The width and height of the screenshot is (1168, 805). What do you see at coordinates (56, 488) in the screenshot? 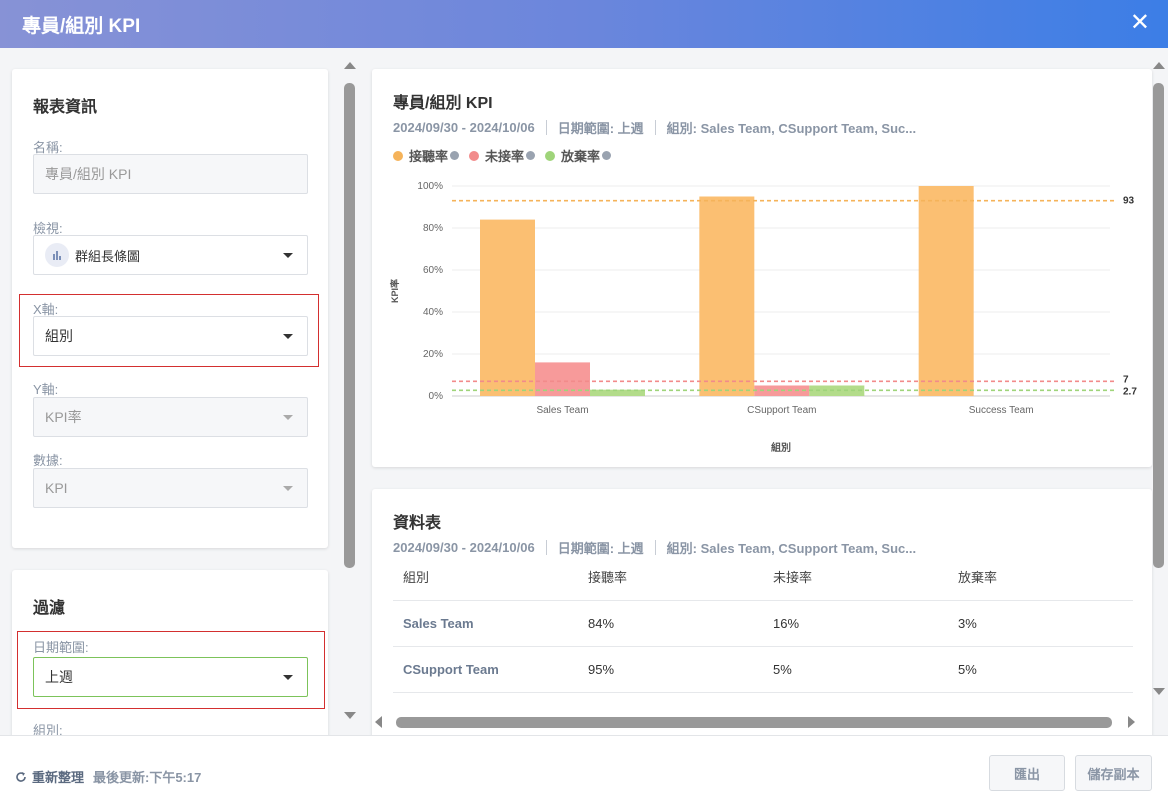
I see `data-value: KPI` at bounding box center [56, 488].